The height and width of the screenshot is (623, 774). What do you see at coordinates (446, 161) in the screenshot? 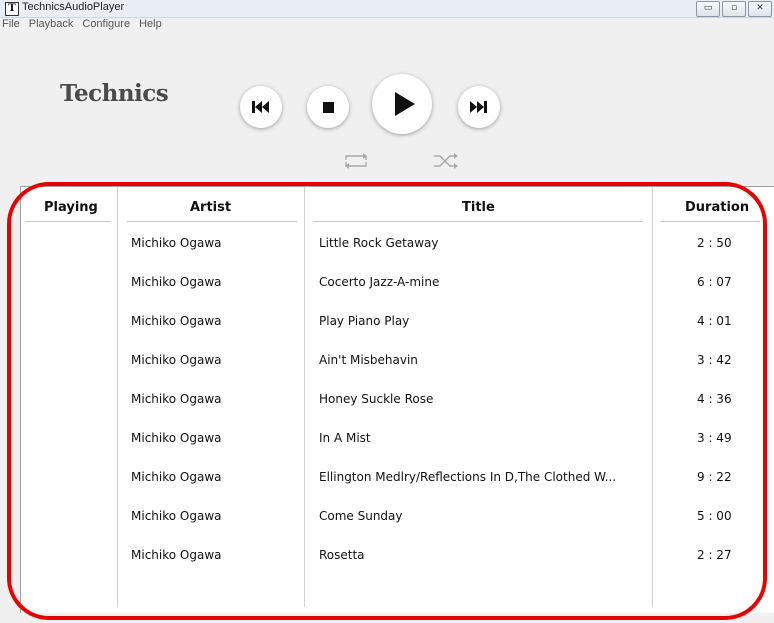
I see `shuffle-icon` at bounding box center [446, 161].